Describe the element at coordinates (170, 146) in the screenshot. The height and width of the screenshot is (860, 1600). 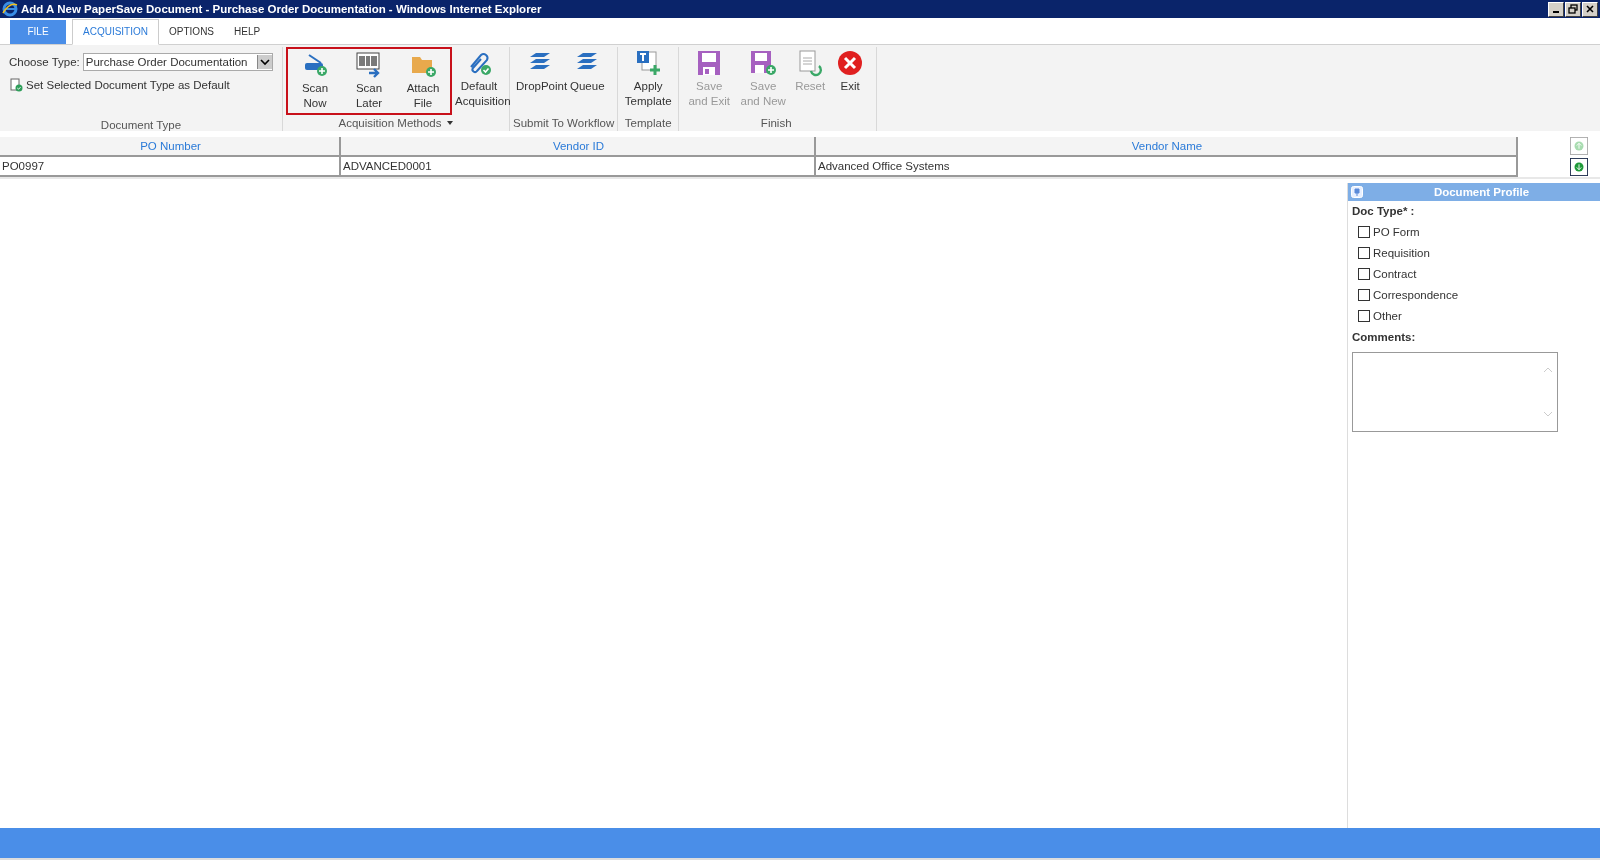
I see `column-header: PO Number` at that location.